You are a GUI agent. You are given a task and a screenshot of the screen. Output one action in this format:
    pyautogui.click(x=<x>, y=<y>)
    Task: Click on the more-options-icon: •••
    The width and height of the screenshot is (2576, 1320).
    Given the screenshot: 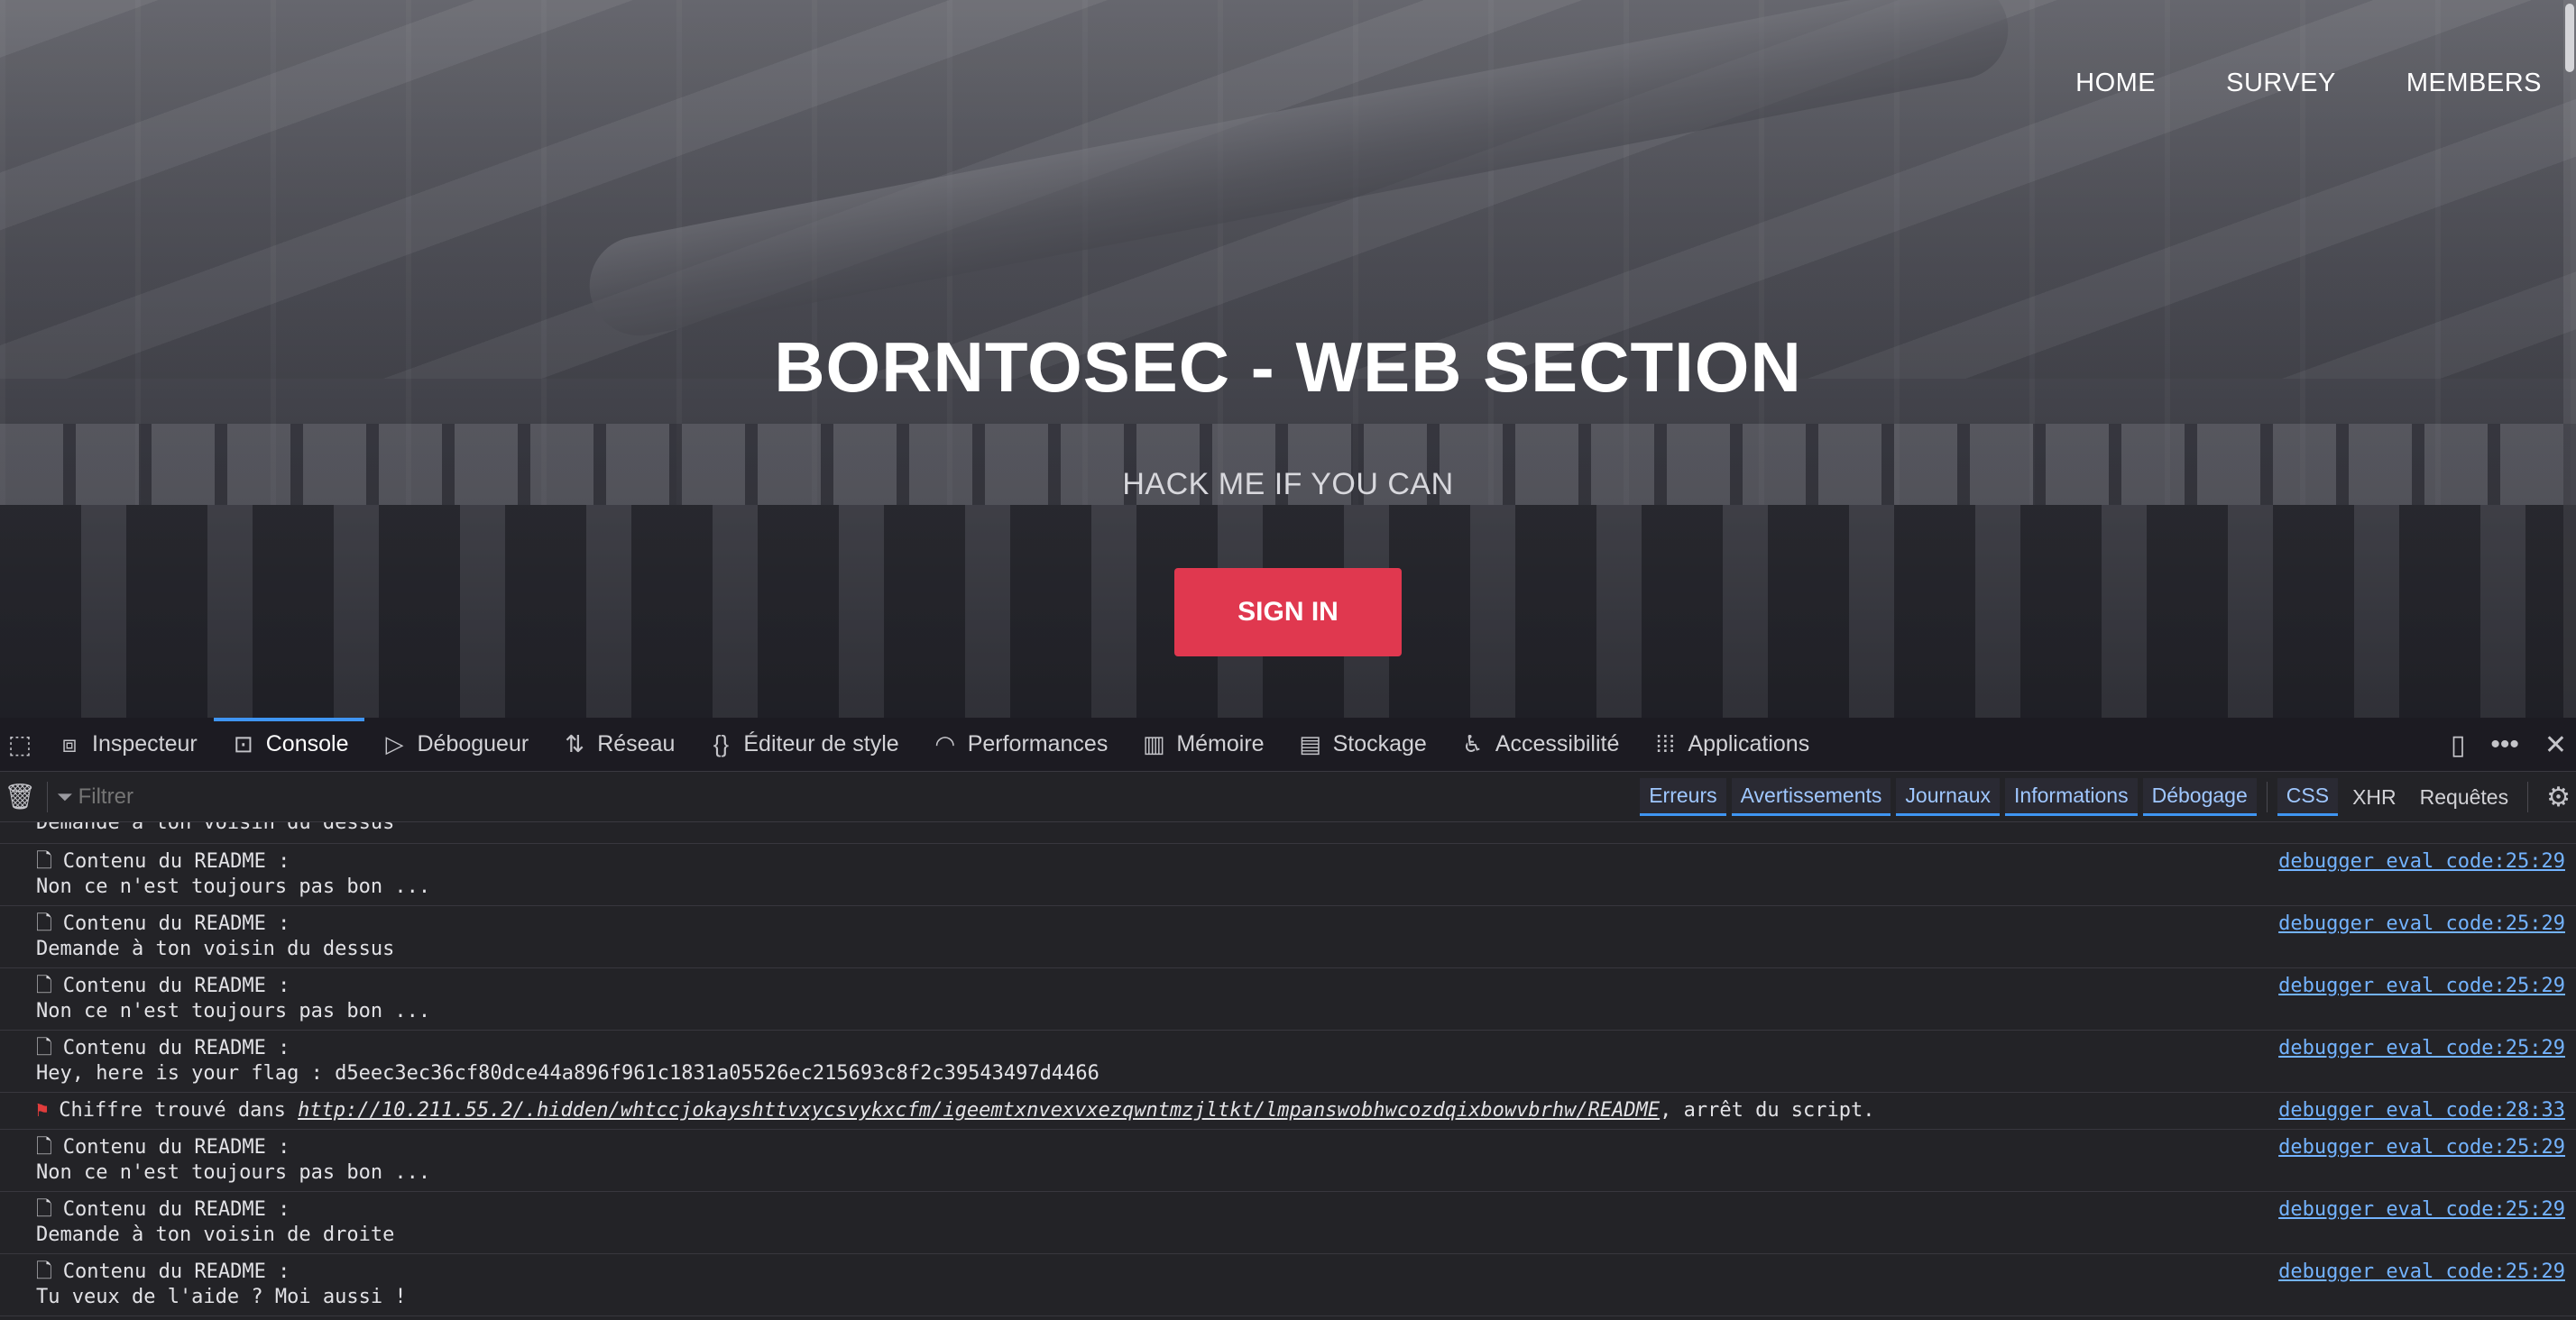 What is the action you would take?
    pyautogui.click(x=2505, y=744)
    